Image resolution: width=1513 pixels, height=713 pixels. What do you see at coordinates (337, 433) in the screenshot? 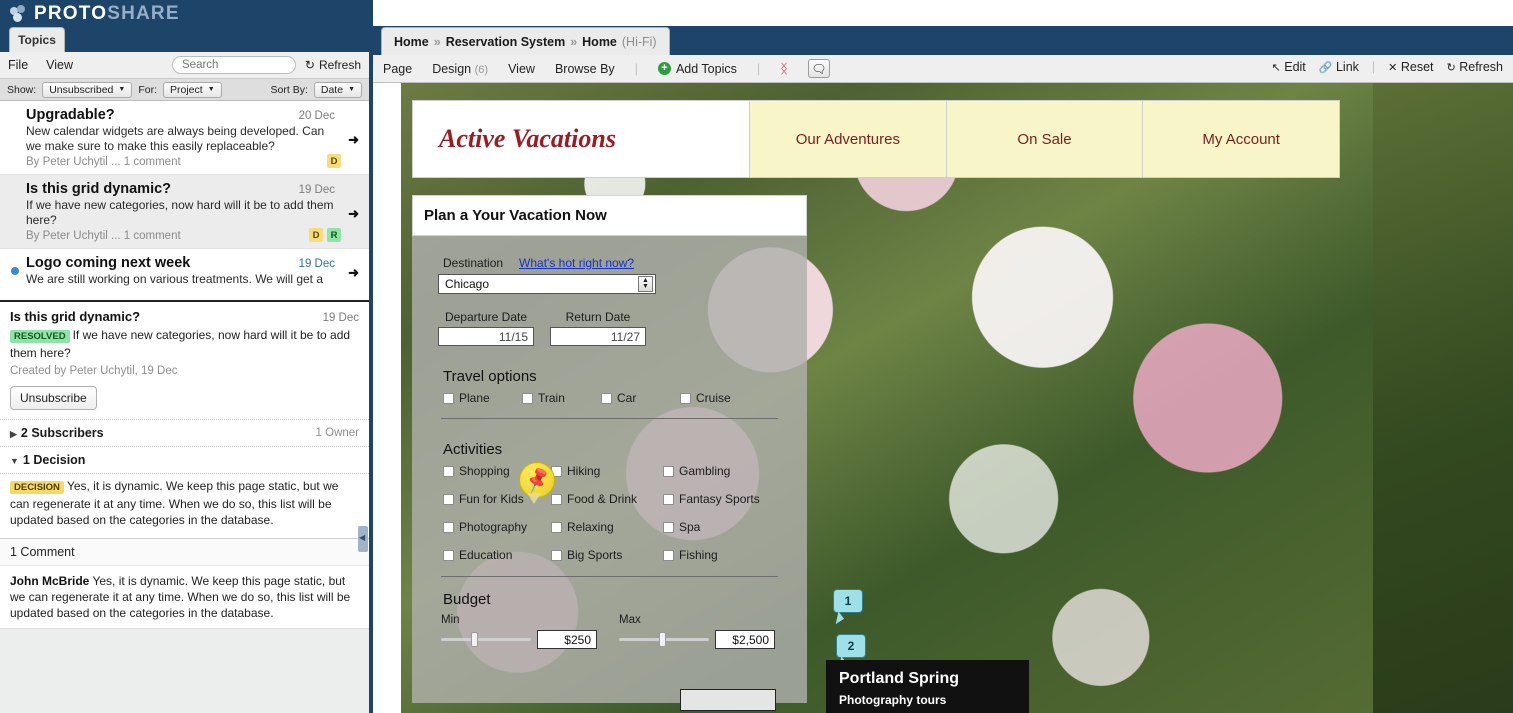
I see `owner-count: 1 Owner` at bounding box center [337, 433].